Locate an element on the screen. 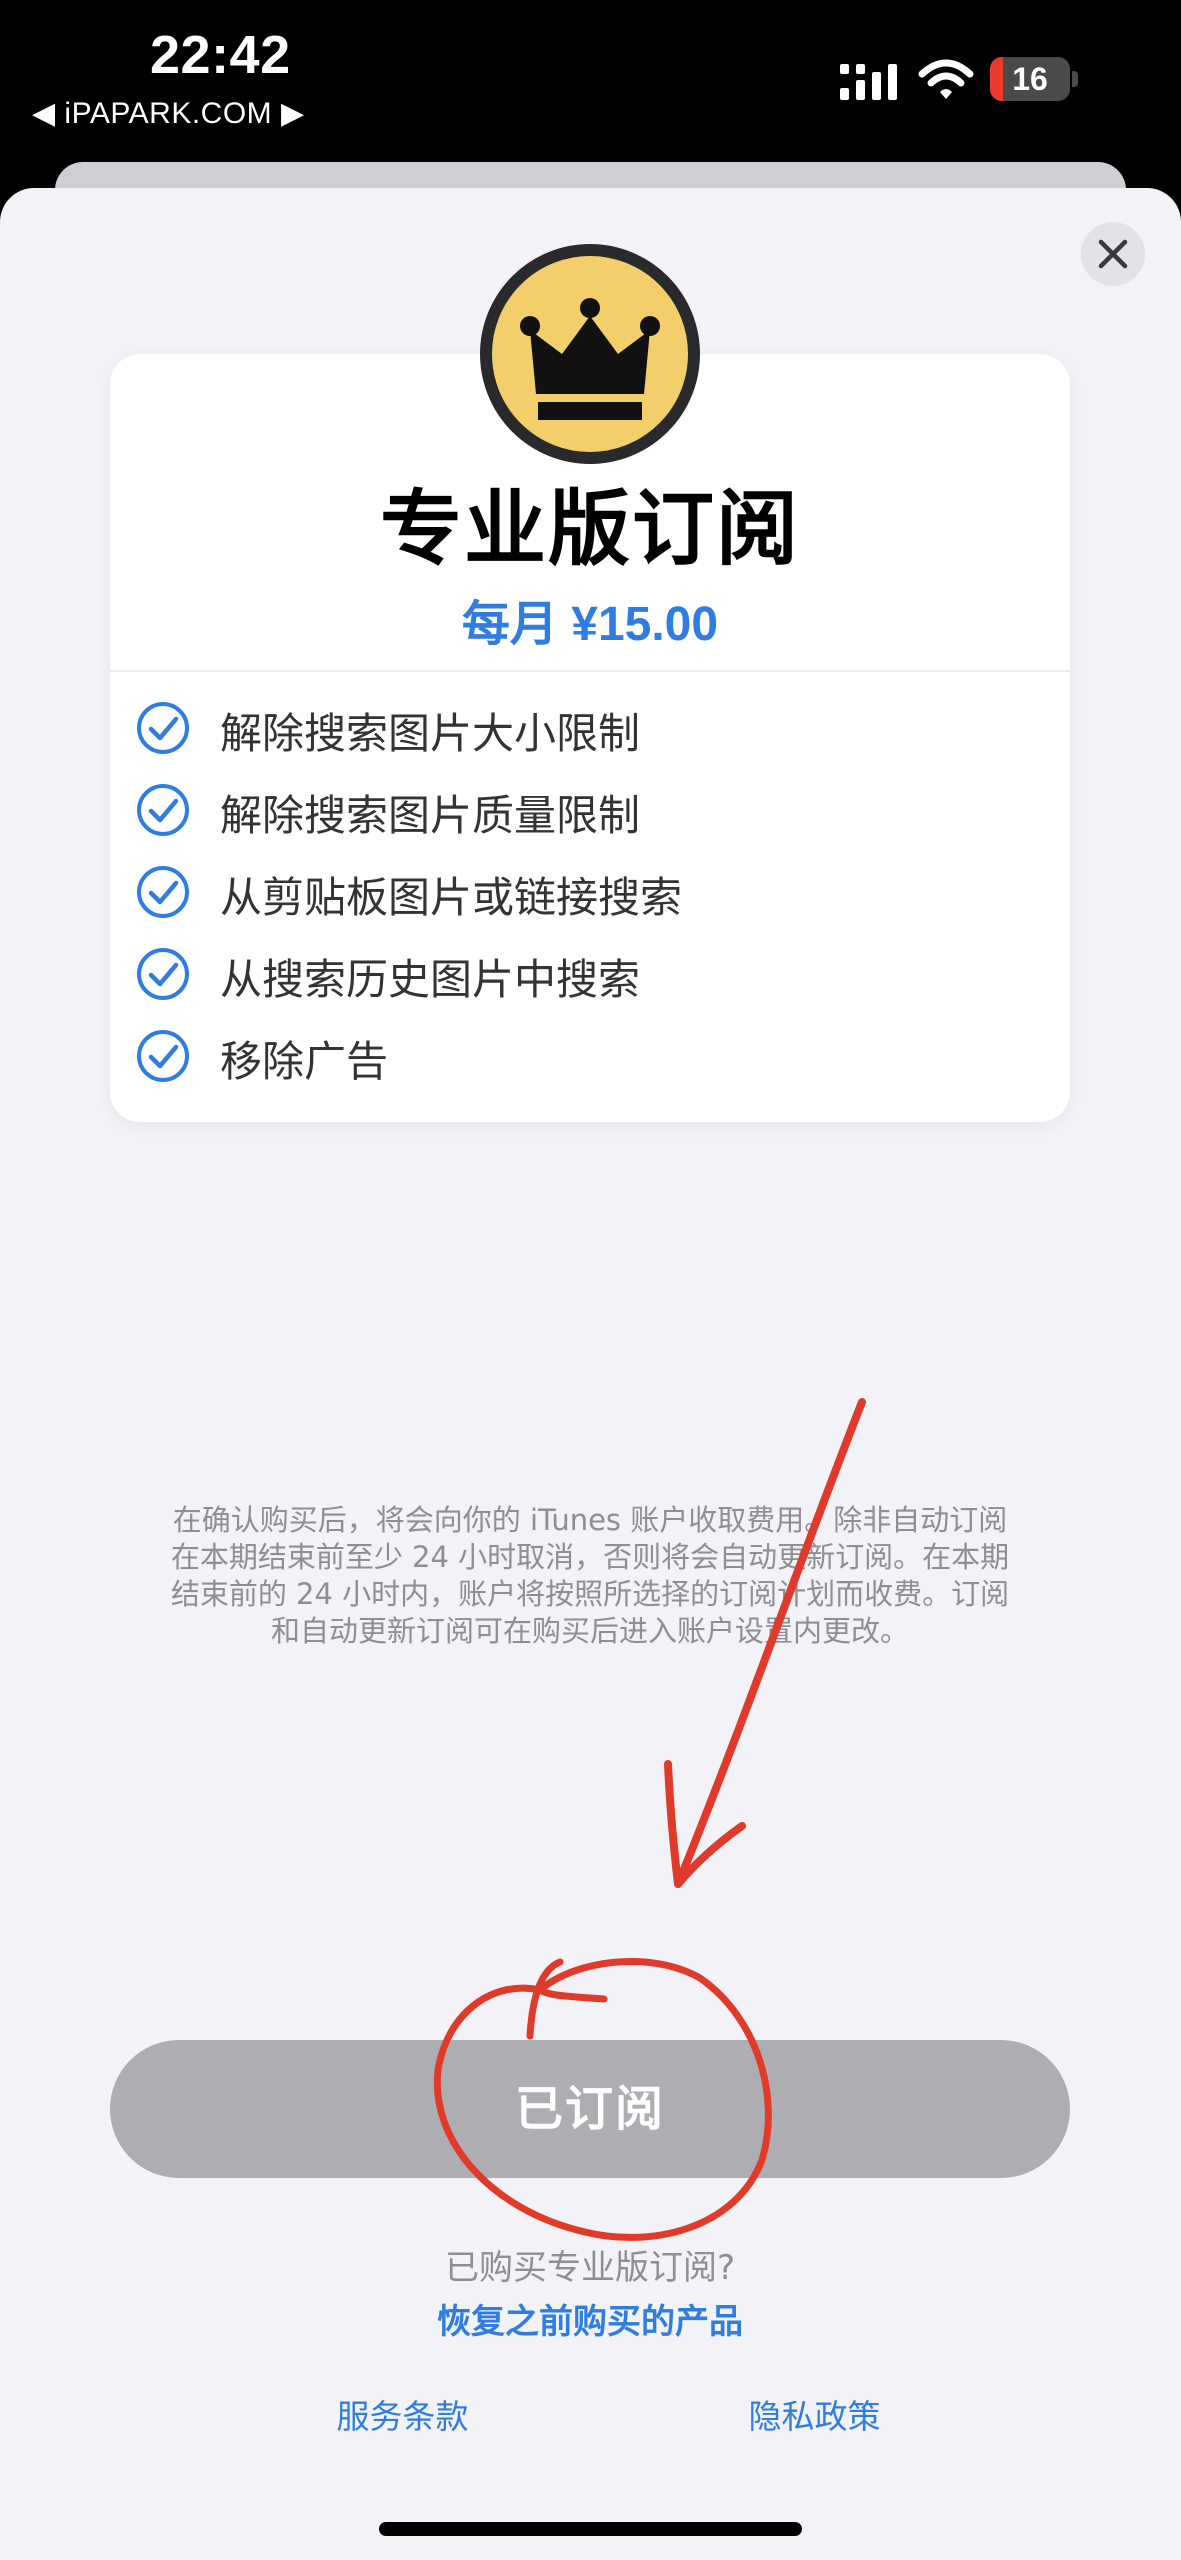 The width and height of the screenshot is (1181, 2560). close-icon is located at coordinates (1113, 254).